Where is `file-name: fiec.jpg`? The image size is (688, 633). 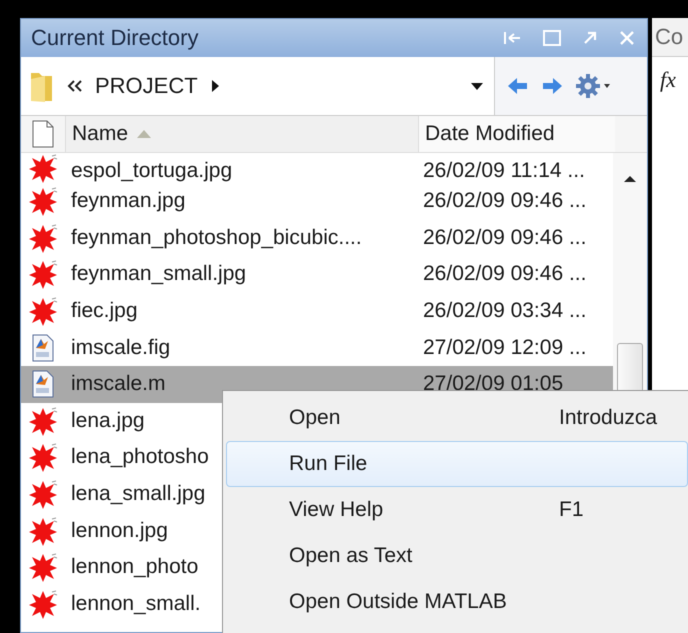 file-name: fiec.jpg is located at coordinates (104, 310).